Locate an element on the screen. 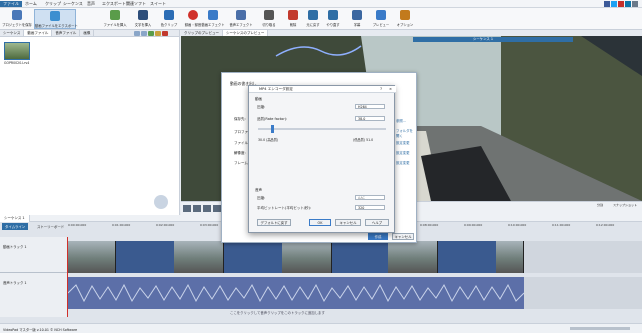  restore-defaults-button: デフォルトに戻す is located at coordinates (274, 222).